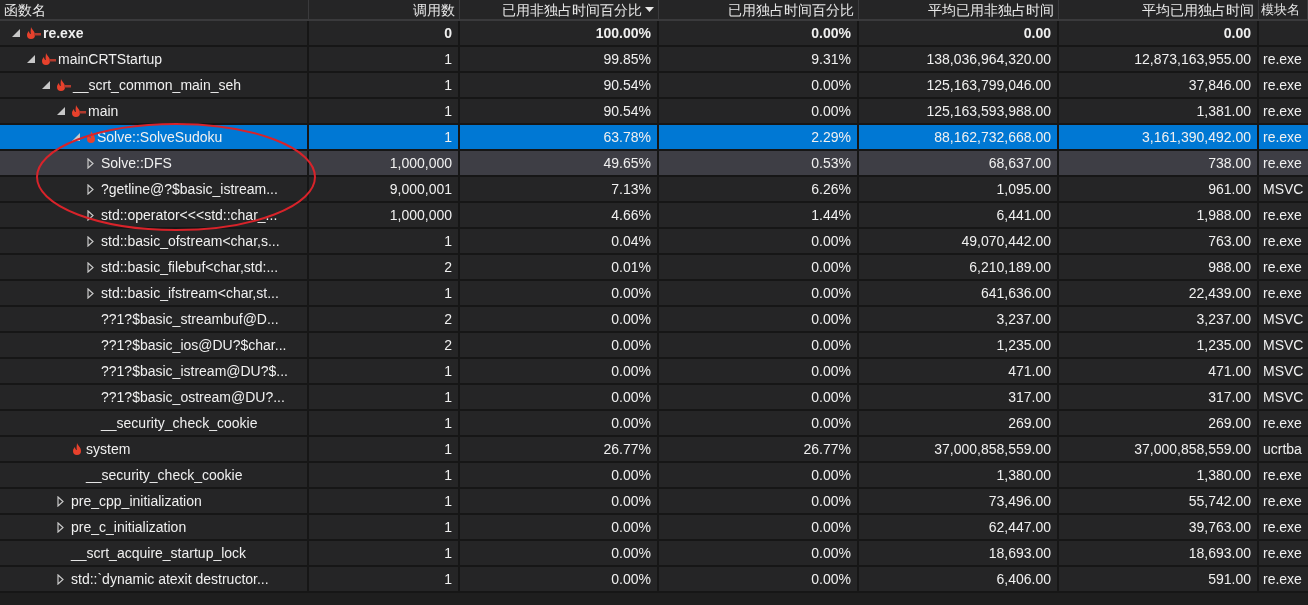 This screenshot has width=1308, height=605. I want to click on table-cell: 18,693.00, so click(1019, 553).